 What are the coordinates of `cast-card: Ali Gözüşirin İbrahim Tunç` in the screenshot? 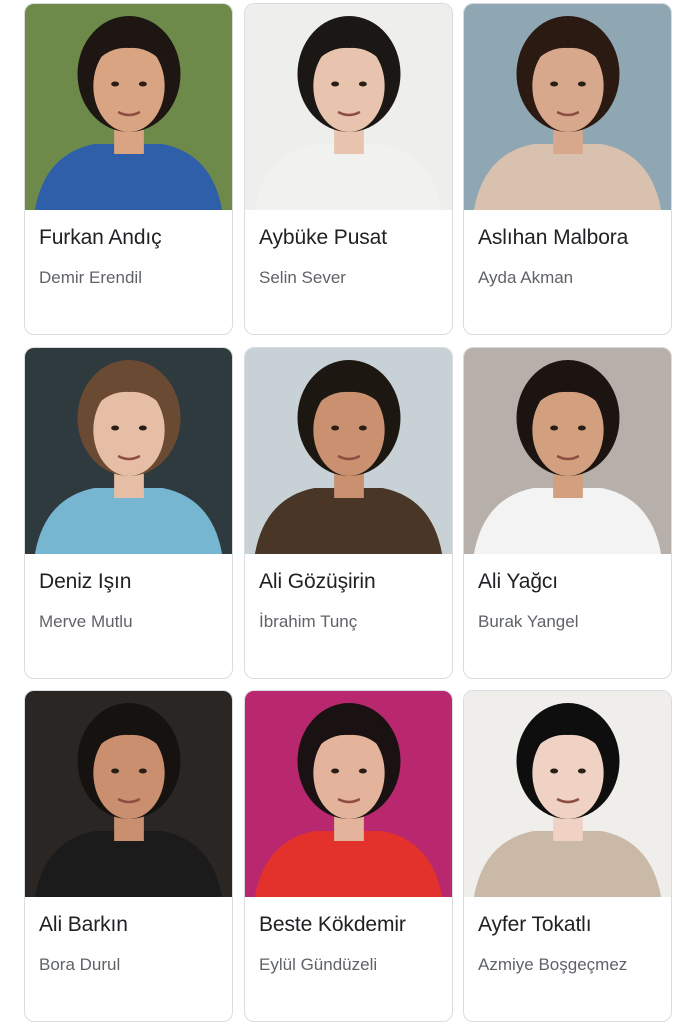 It's located at (348, 513).